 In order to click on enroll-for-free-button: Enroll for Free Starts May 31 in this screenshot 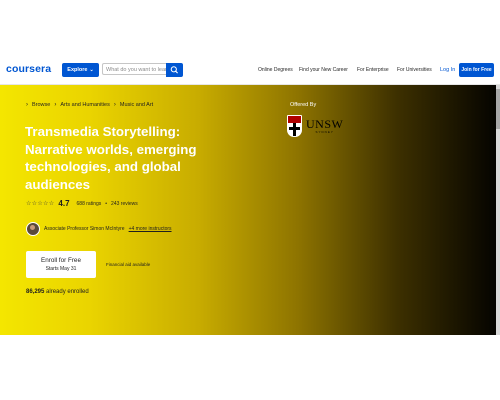, I will do `click(61, 264)`.